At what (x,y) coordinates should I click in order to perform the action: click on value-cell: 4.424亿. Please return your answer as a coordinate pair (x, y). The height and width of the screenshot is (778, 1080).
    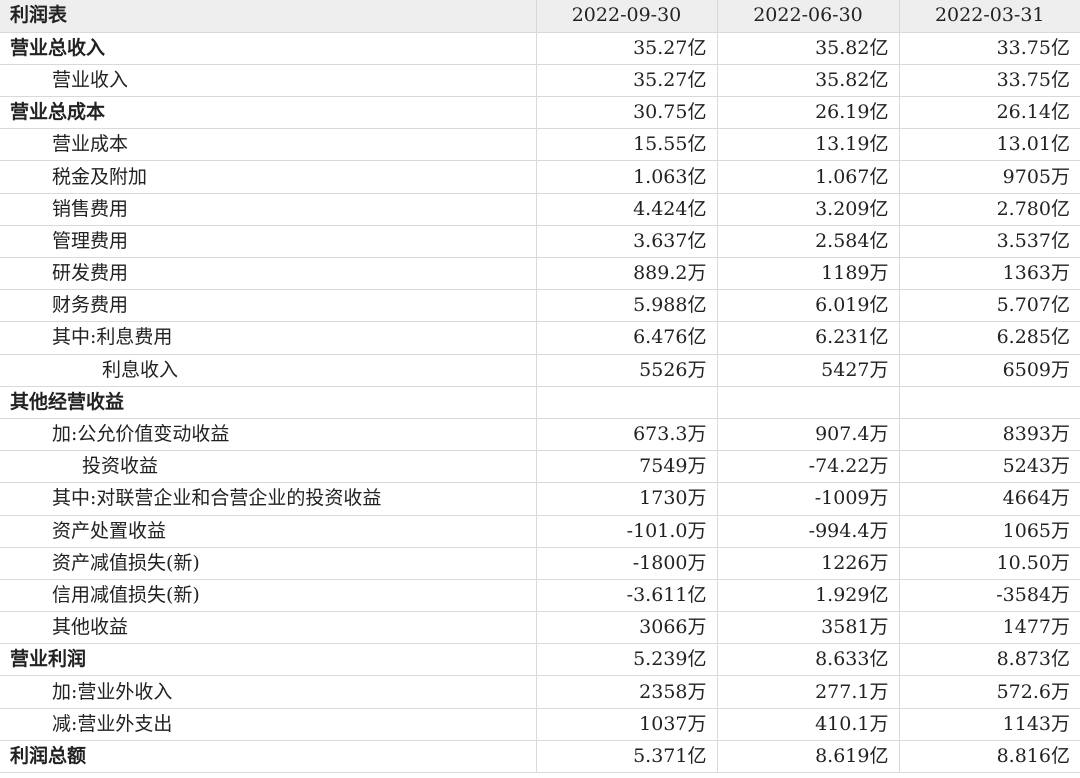
    Looking at the image, I should click on (627, 209).